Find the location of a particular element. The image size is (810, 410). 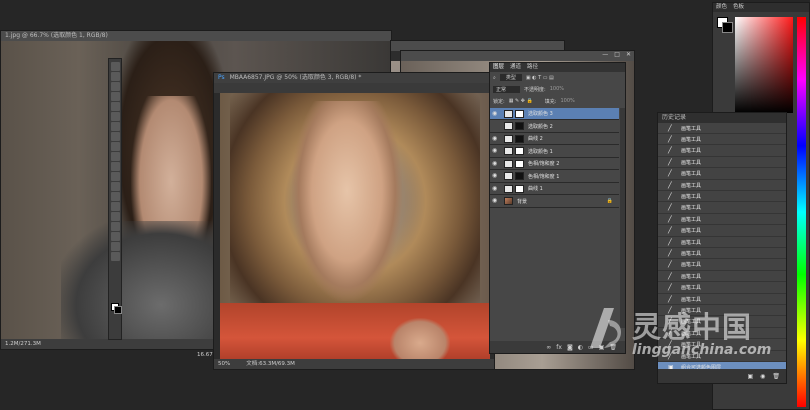

dodge-tool-icon is located at coordinates (115, 196).